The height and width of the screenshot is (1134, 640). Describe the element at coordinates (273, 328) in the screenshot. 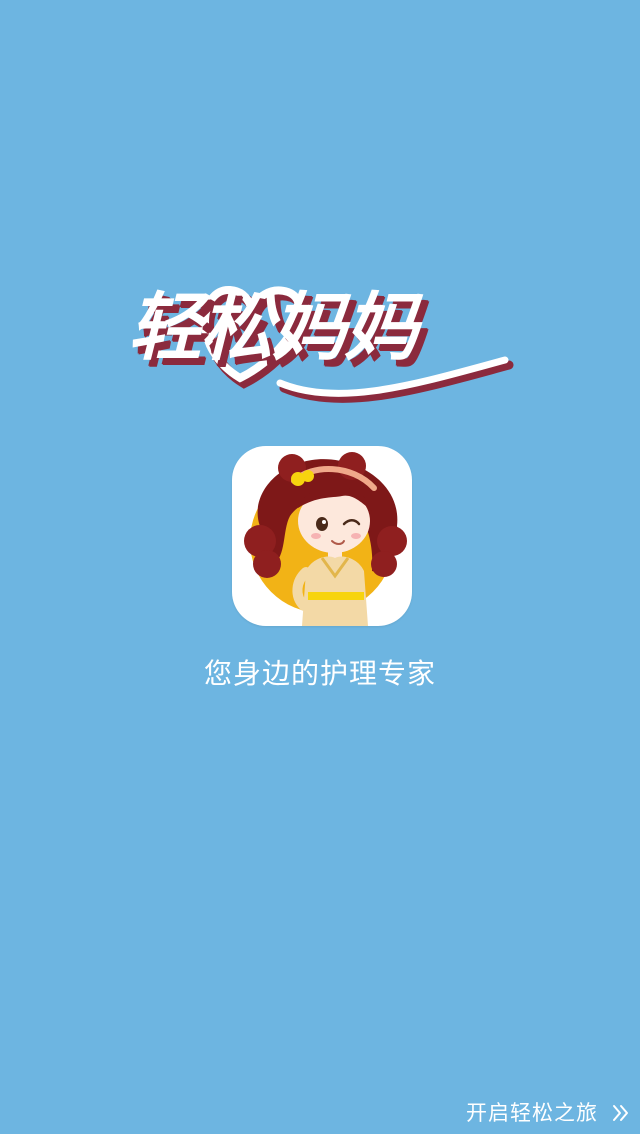

I see `app-name: 轻松妈妈` at that location.